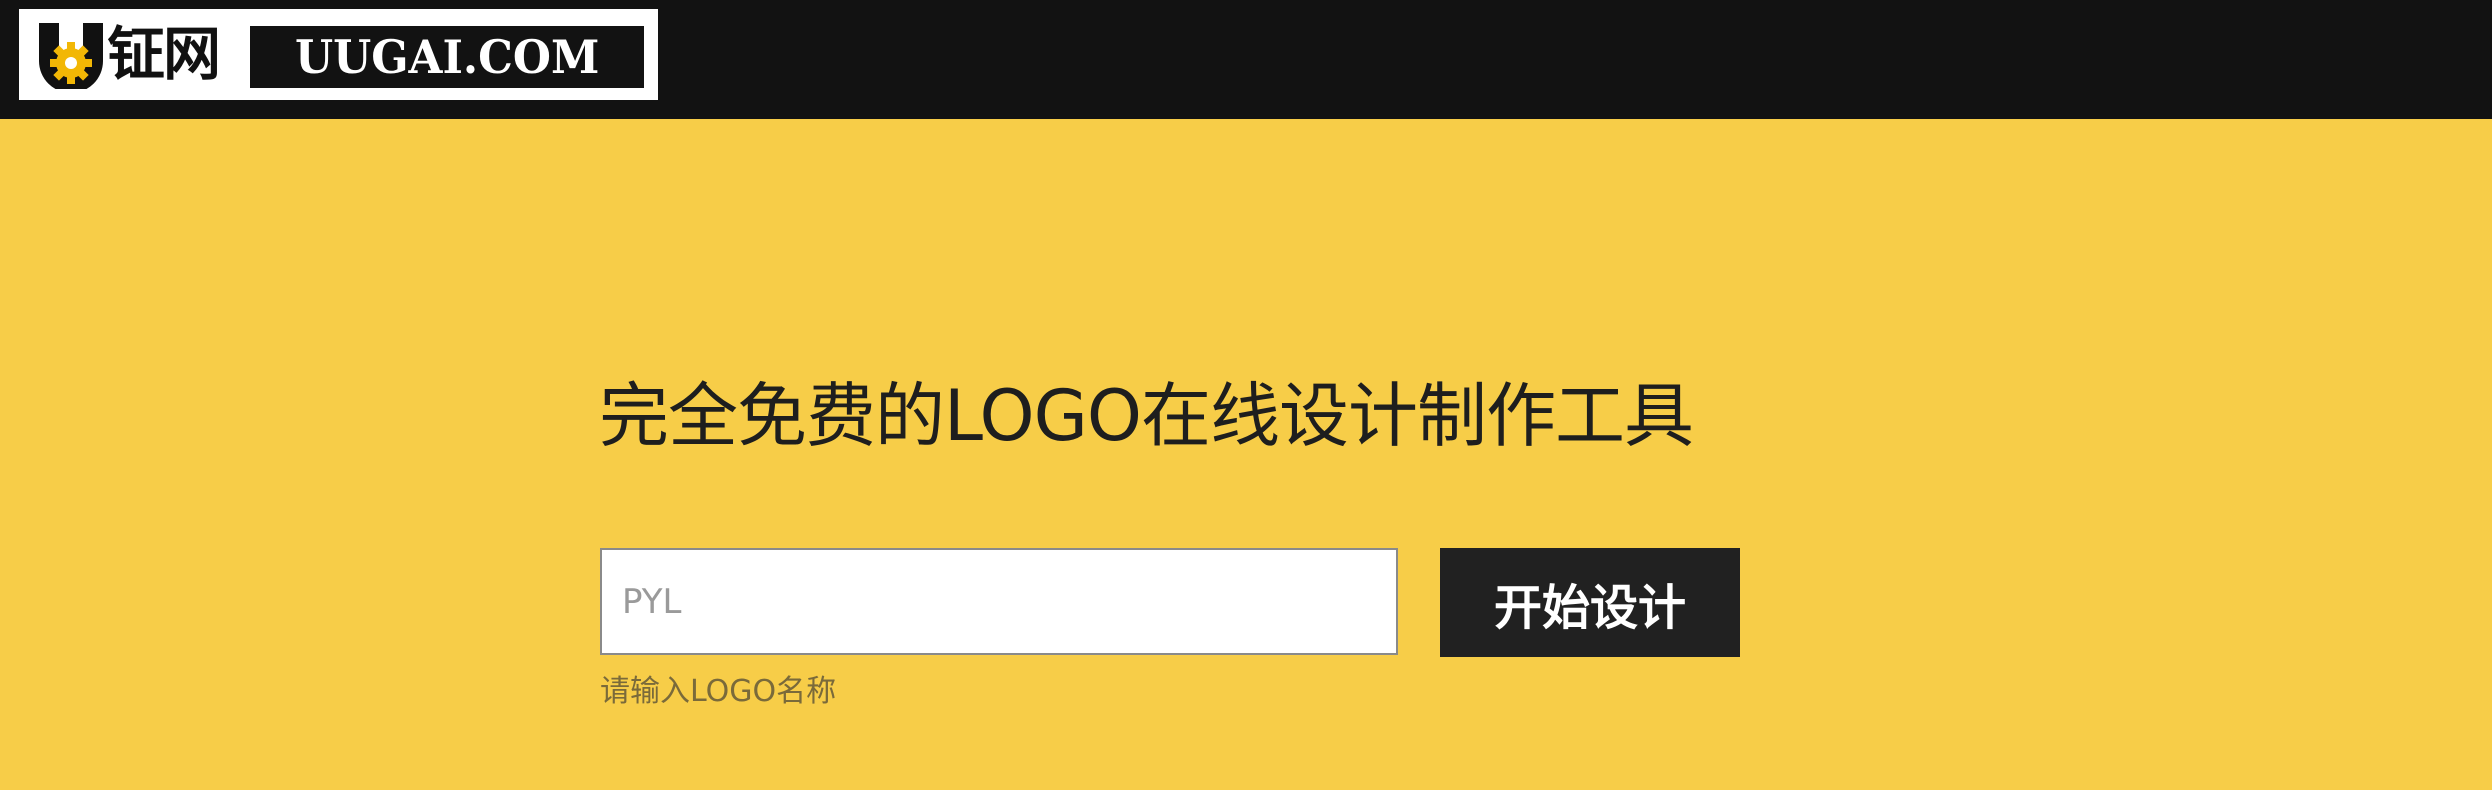 The image size is (2492, 790). What do you see at coordinates (1590, 602) in the screenshot?
I see `start-design-button: 开始设计` at bounding box center [1590, 602].